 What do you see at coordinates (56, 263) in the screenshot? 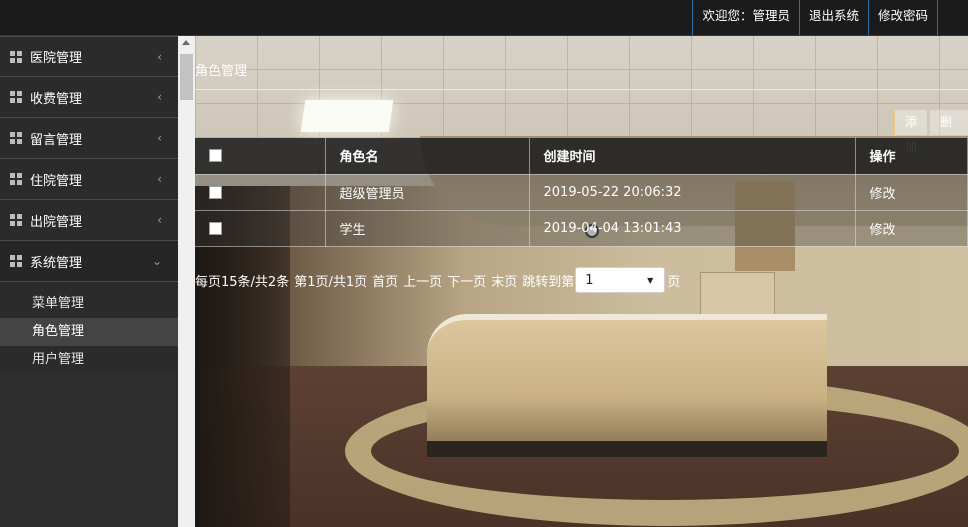
I see `sidebar-item-label: 系统管理` at bounding box center [56, 263].